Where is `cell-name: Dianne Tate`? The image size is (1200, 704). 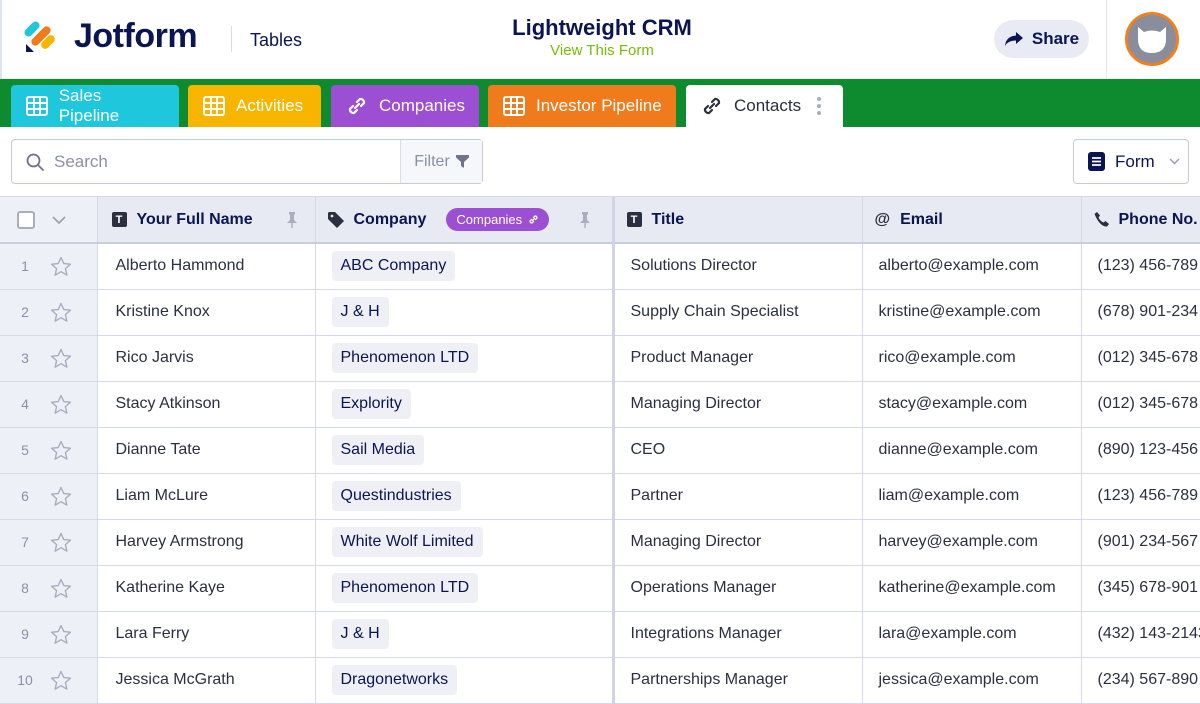
cell-name: Dianne Tate is located at coordinates (206, 450).